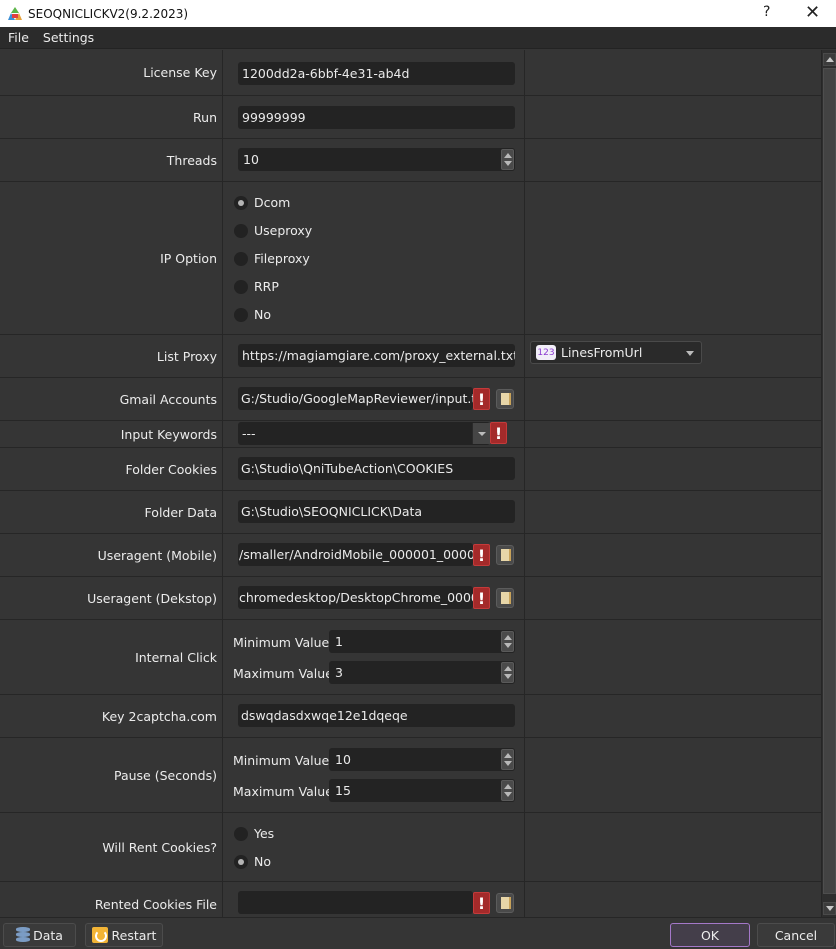 Image resolution: width=836 pixels, height=949 pixels. What do you see at coordinates (152, 598) in the screenshot?
I see `useragent-desktop-label: Useragent (Dekstop)` at bounding box center [152, 598].